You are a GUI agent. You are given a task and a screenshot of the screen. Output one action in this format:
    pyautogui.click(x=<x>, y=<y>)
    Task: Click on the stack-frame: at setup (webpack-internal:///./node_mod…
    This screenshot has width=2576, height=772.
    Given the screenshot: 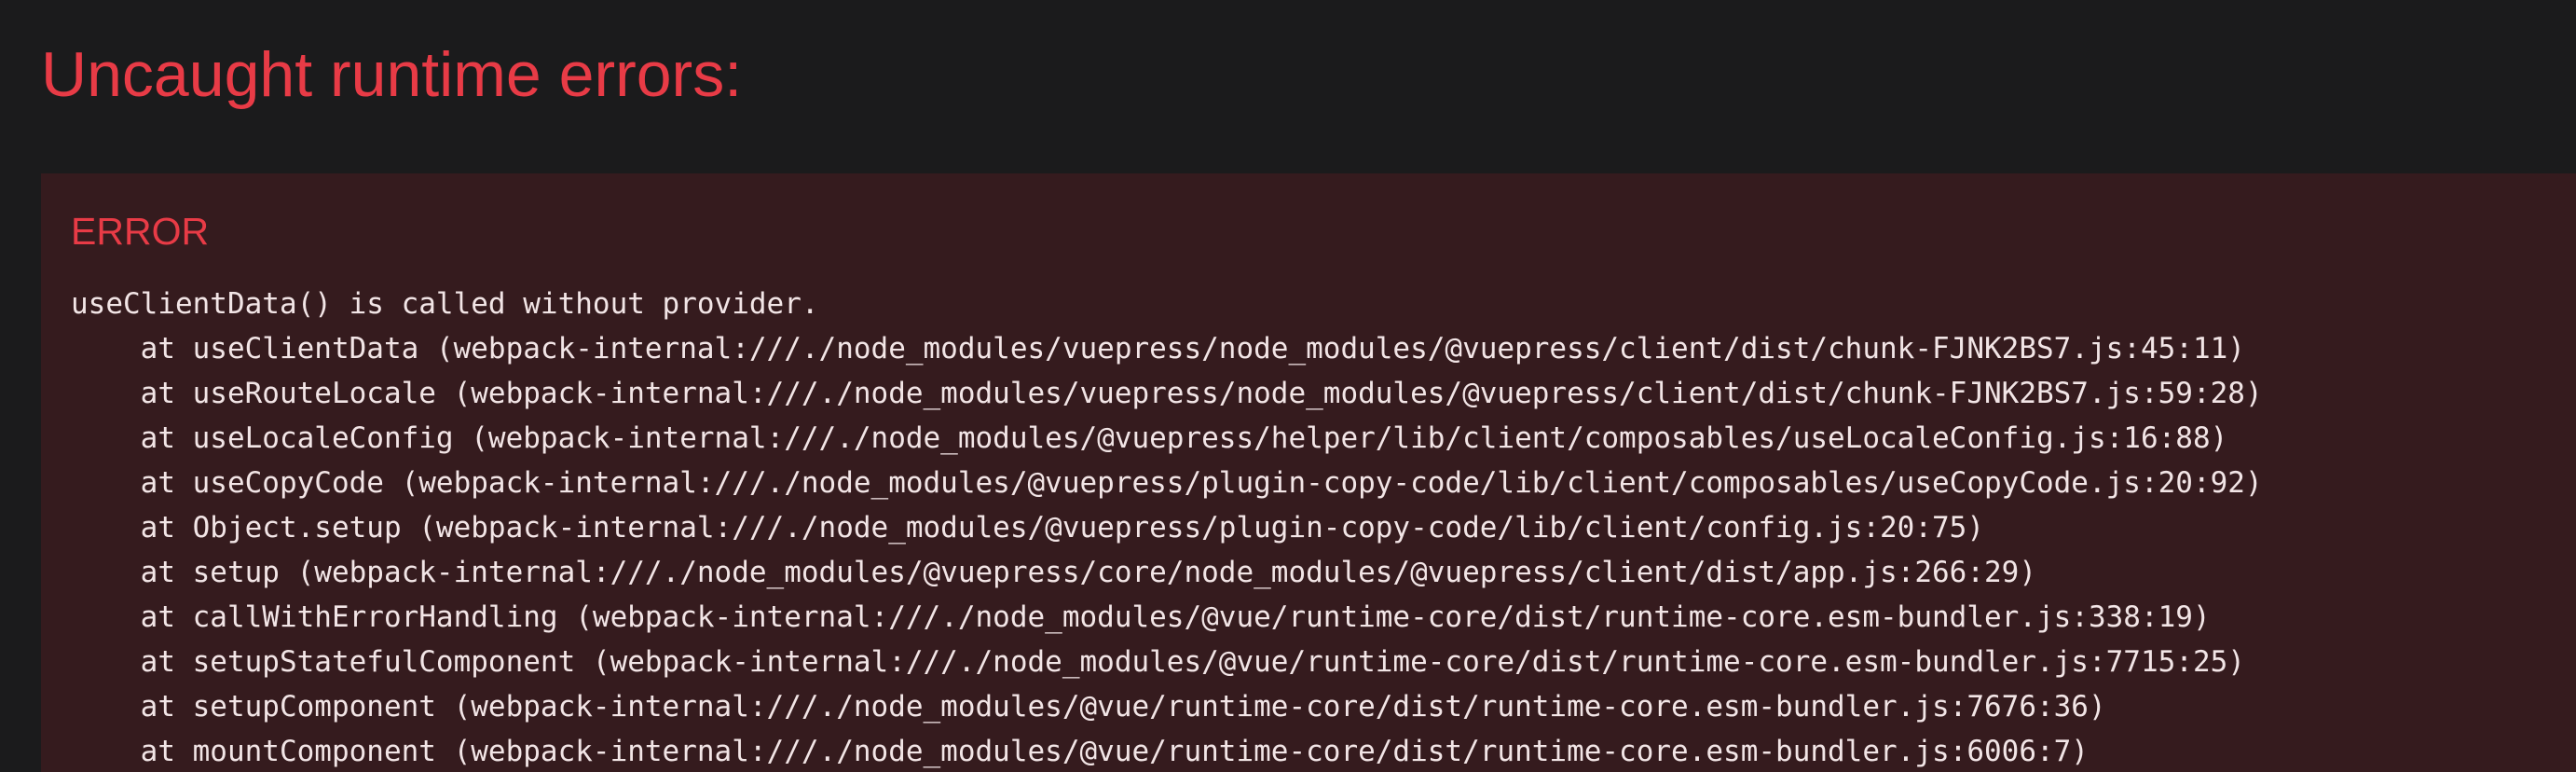 What is the action you would take?
    pyautogui.click(x=1053, y=572)
    